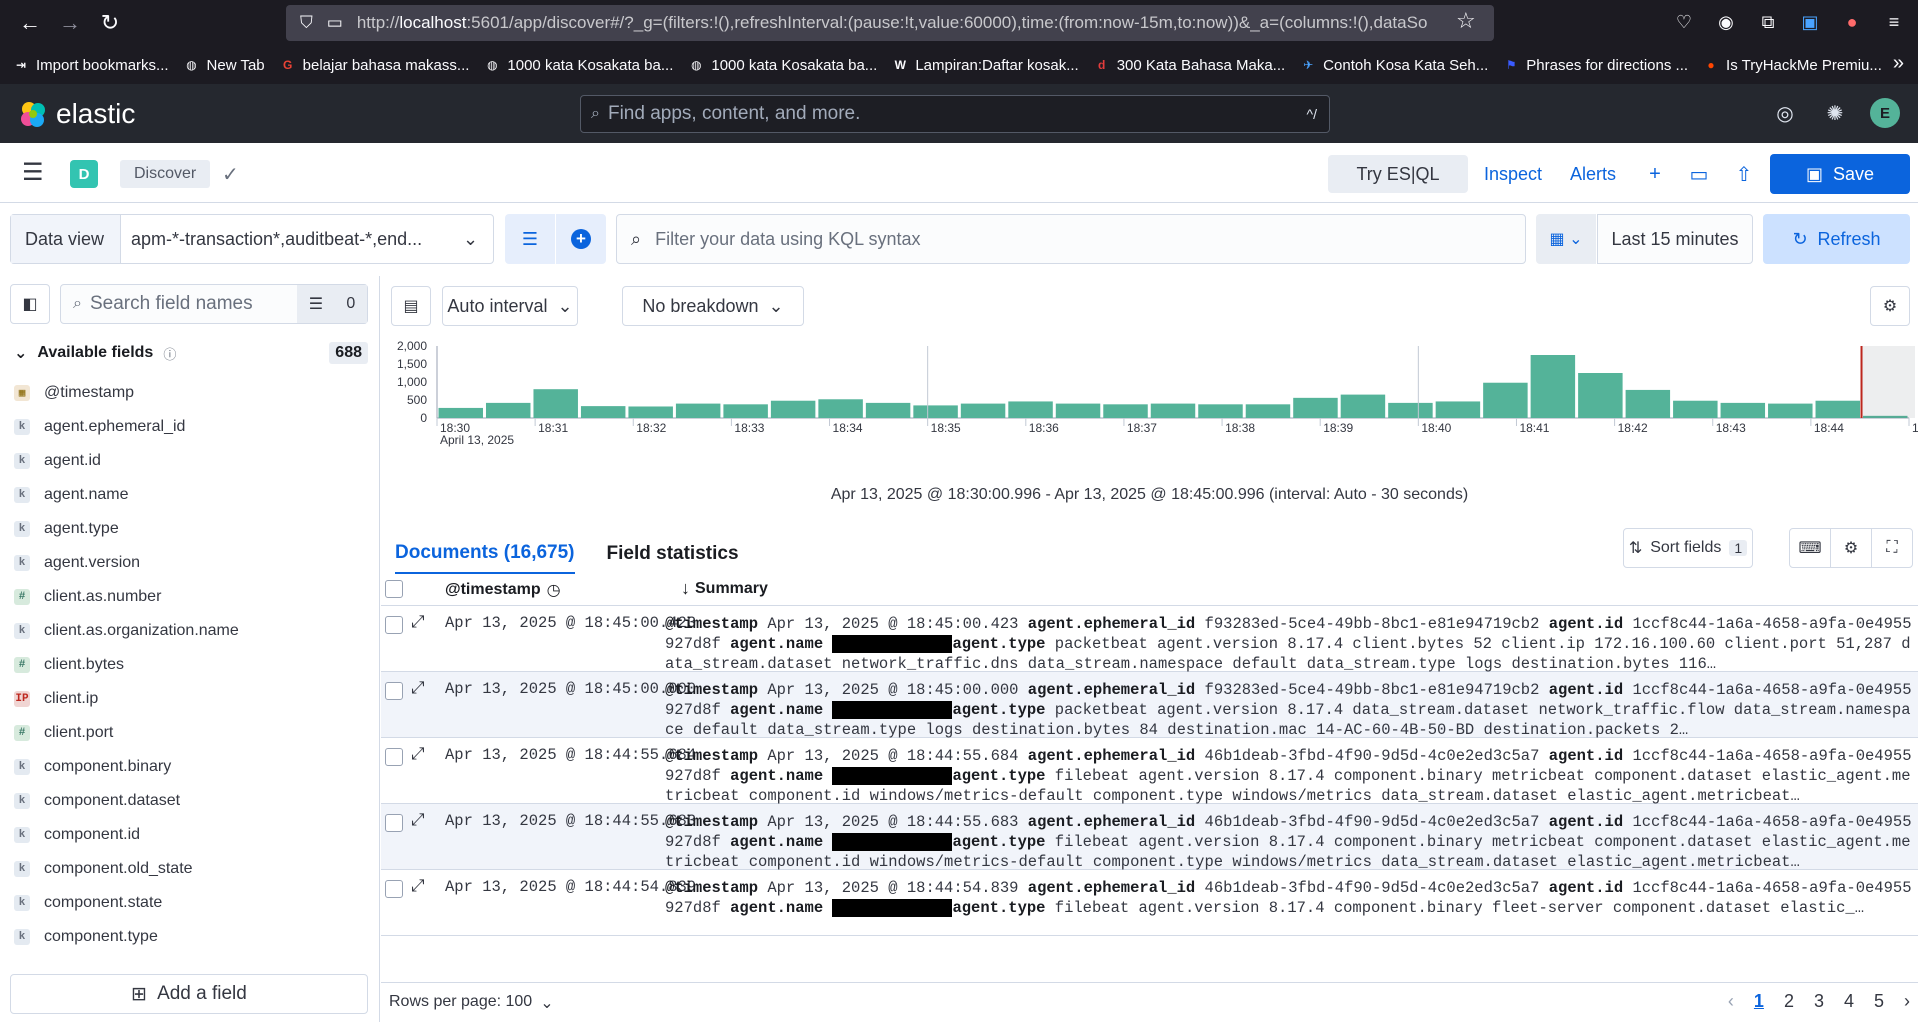 The width and height of the screenshot is (1918, 1022). What do you see at coordinates (191, 835) in the screenshot?
I see `field-item: k component.id` at bounding box center [191, 835].